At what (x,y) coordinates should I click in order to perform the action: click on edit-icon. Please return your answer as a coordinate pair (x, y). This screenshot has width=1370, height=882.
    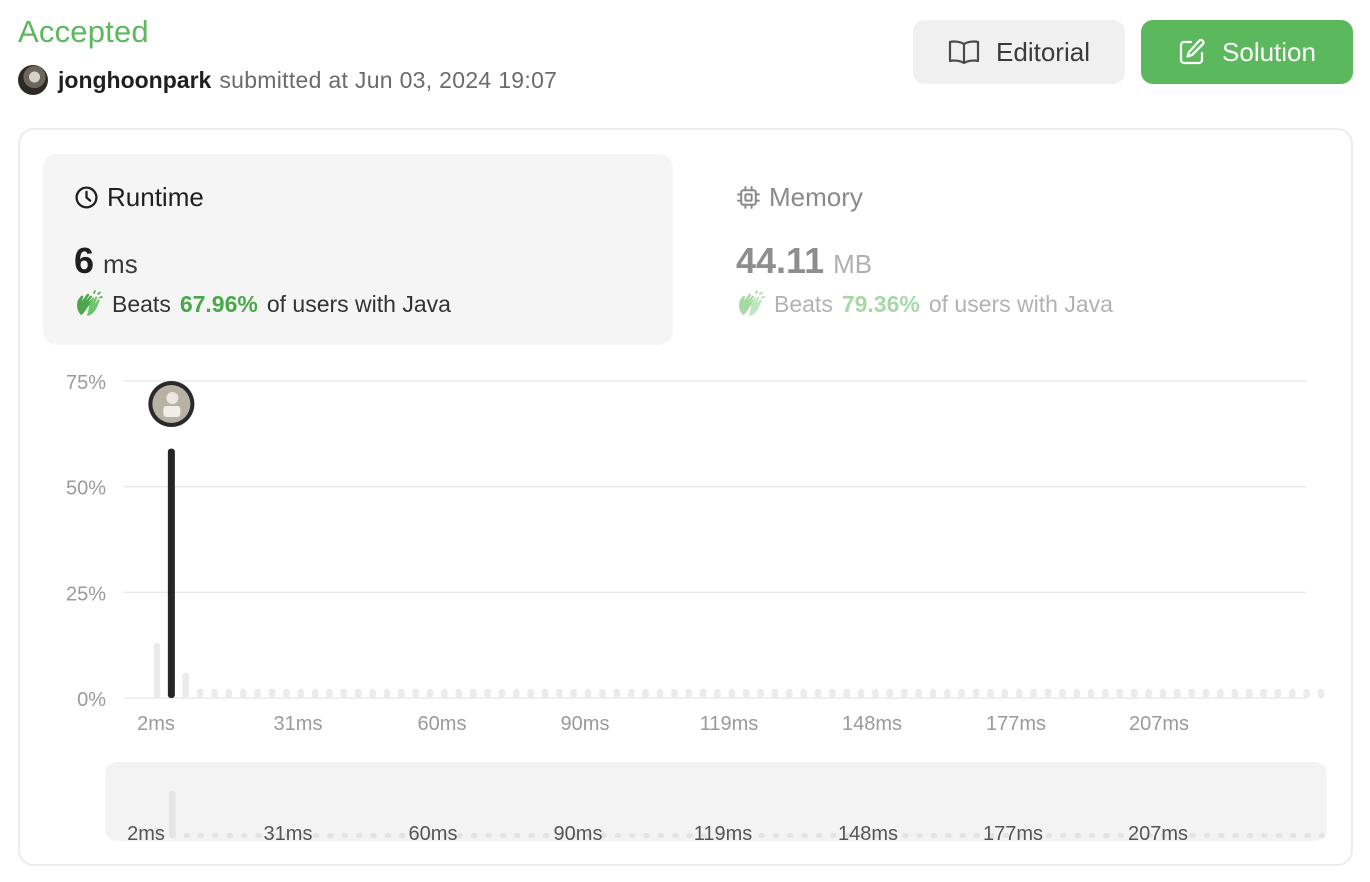
    Looking at the image, I should click on (1192, 51).